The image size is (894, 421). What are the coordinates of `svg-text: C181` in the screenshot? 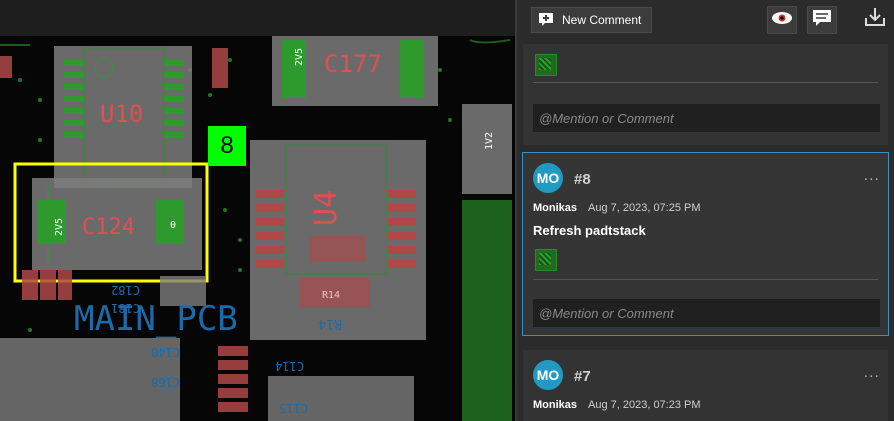 It's located at (125, 308).